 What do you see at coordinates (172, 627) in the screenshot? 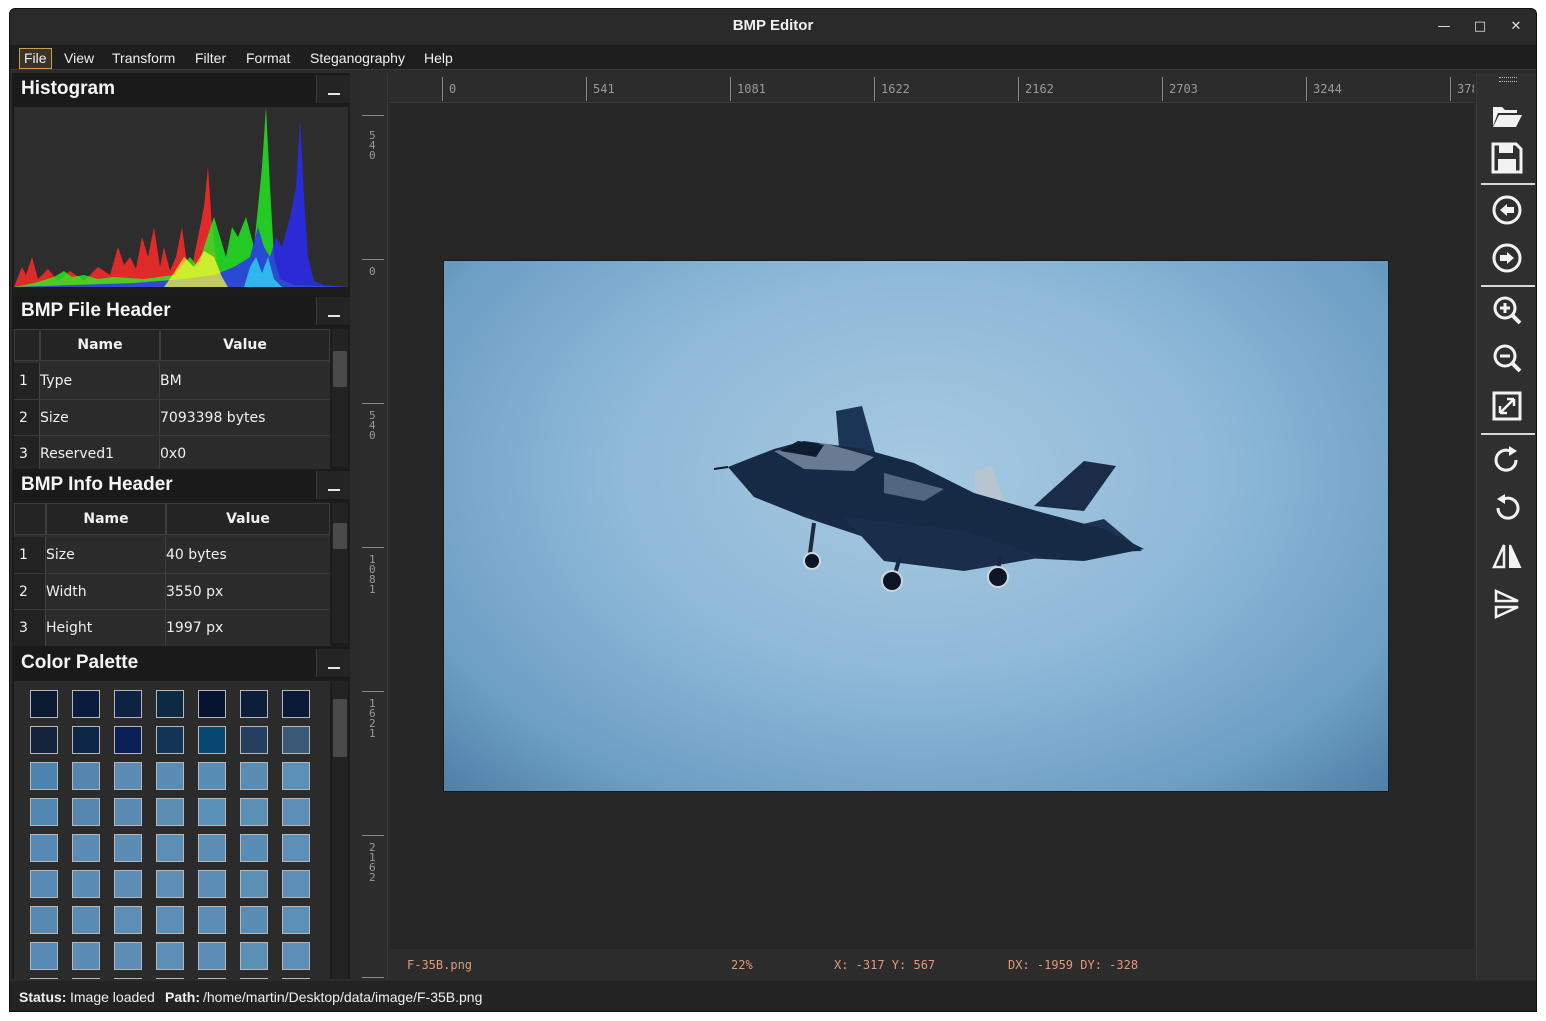
I see `table-row: 3 Height 1997 px` at bounding box center [172, 627].